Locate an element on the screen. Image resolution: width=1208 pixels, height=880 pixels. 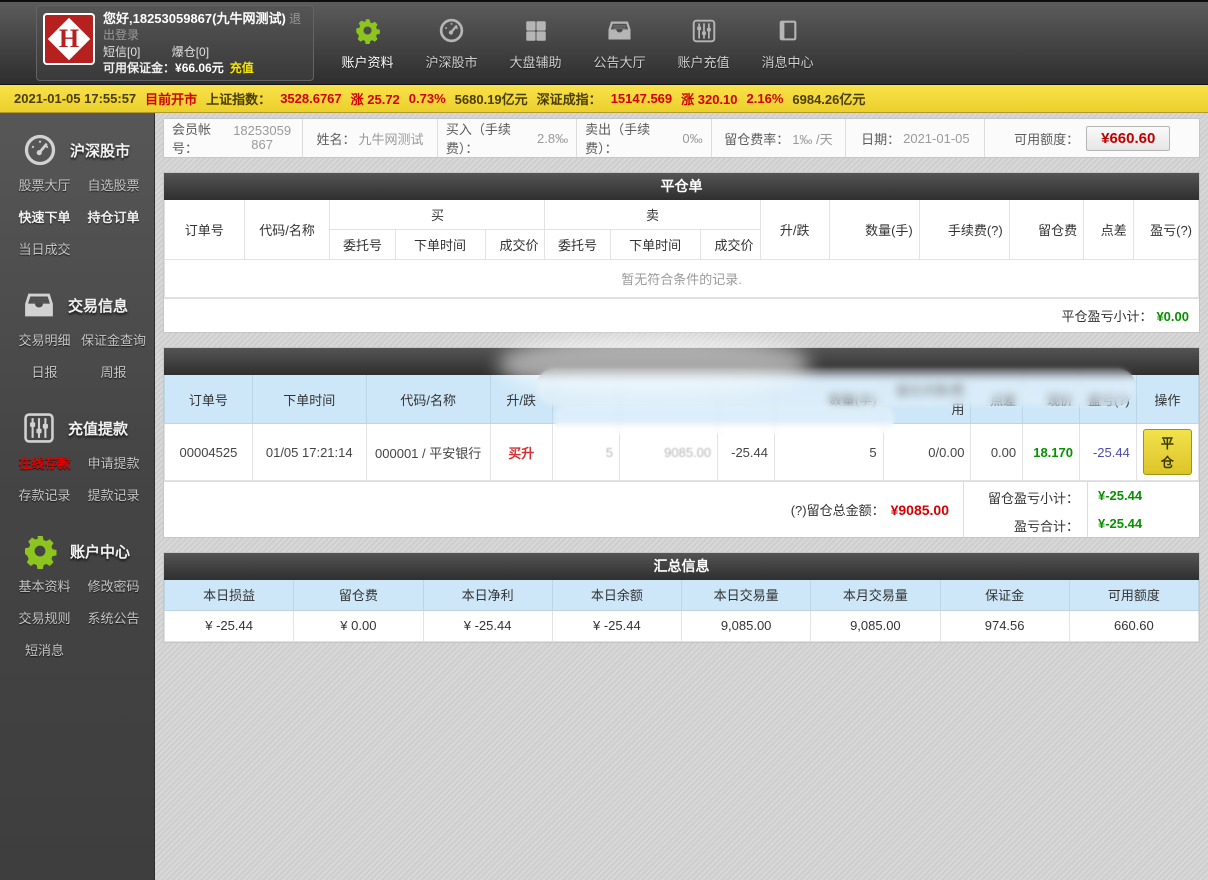
close-position-button: 平仓 is located at coordinates (1167, 452).